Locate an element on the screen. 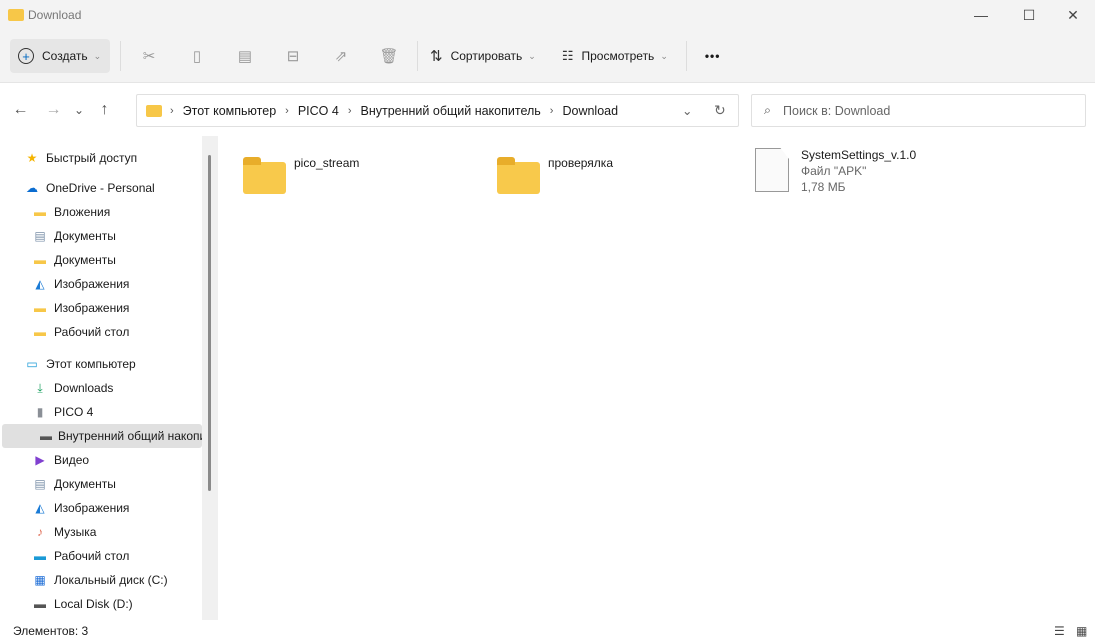 The width and height of the screenshot is (1095, 641). plus-circle-icon: + is located at coordinates (26, 56).